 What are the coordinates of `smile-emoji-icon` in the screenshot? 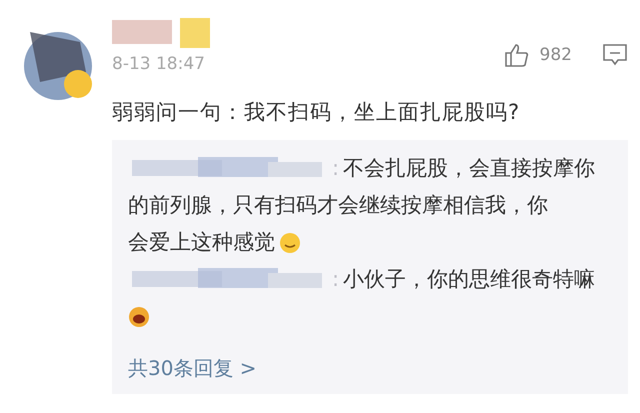 It's located at (290, 243).